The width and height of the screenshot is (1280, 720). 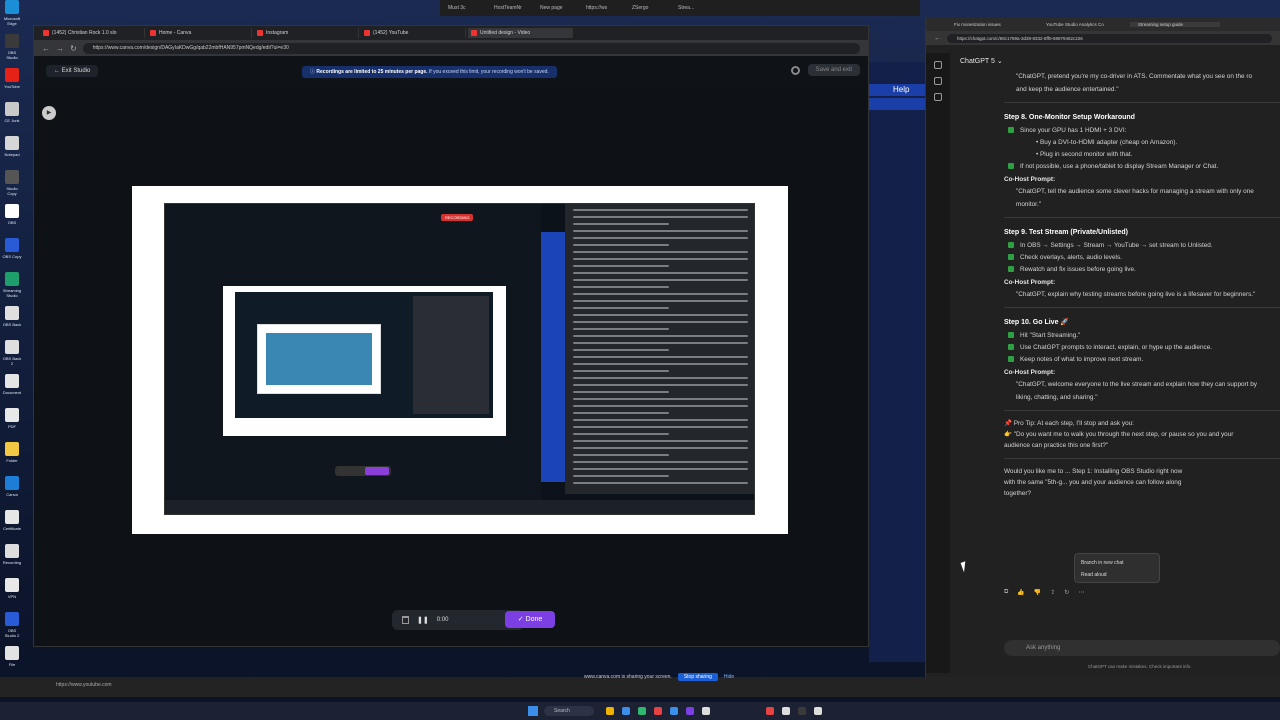 What do you see at coordinates (364, 355) in the screenshot?
I see `preview-nested-screen` at bounding box center [364, 355].